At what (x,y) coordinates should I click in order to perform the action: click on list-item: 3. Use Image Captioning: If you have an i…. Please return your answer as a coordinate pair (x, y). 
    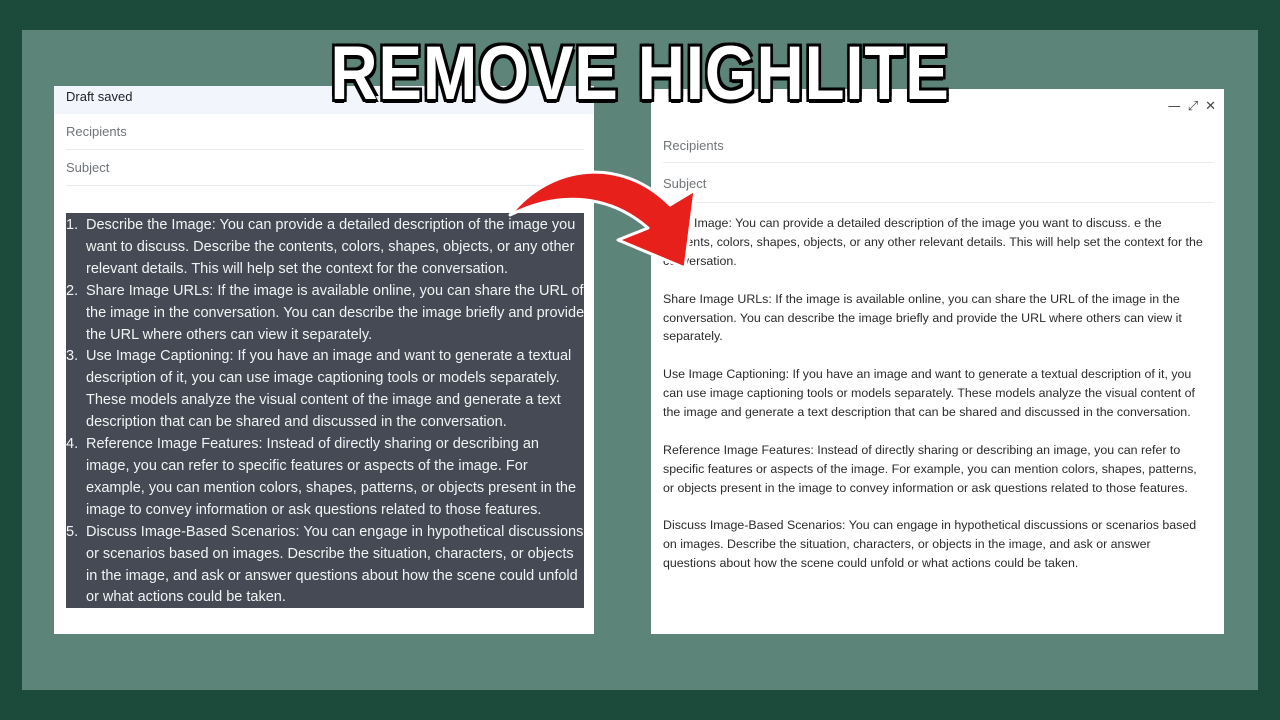
    Looking at the image, I should click on (319, 389).